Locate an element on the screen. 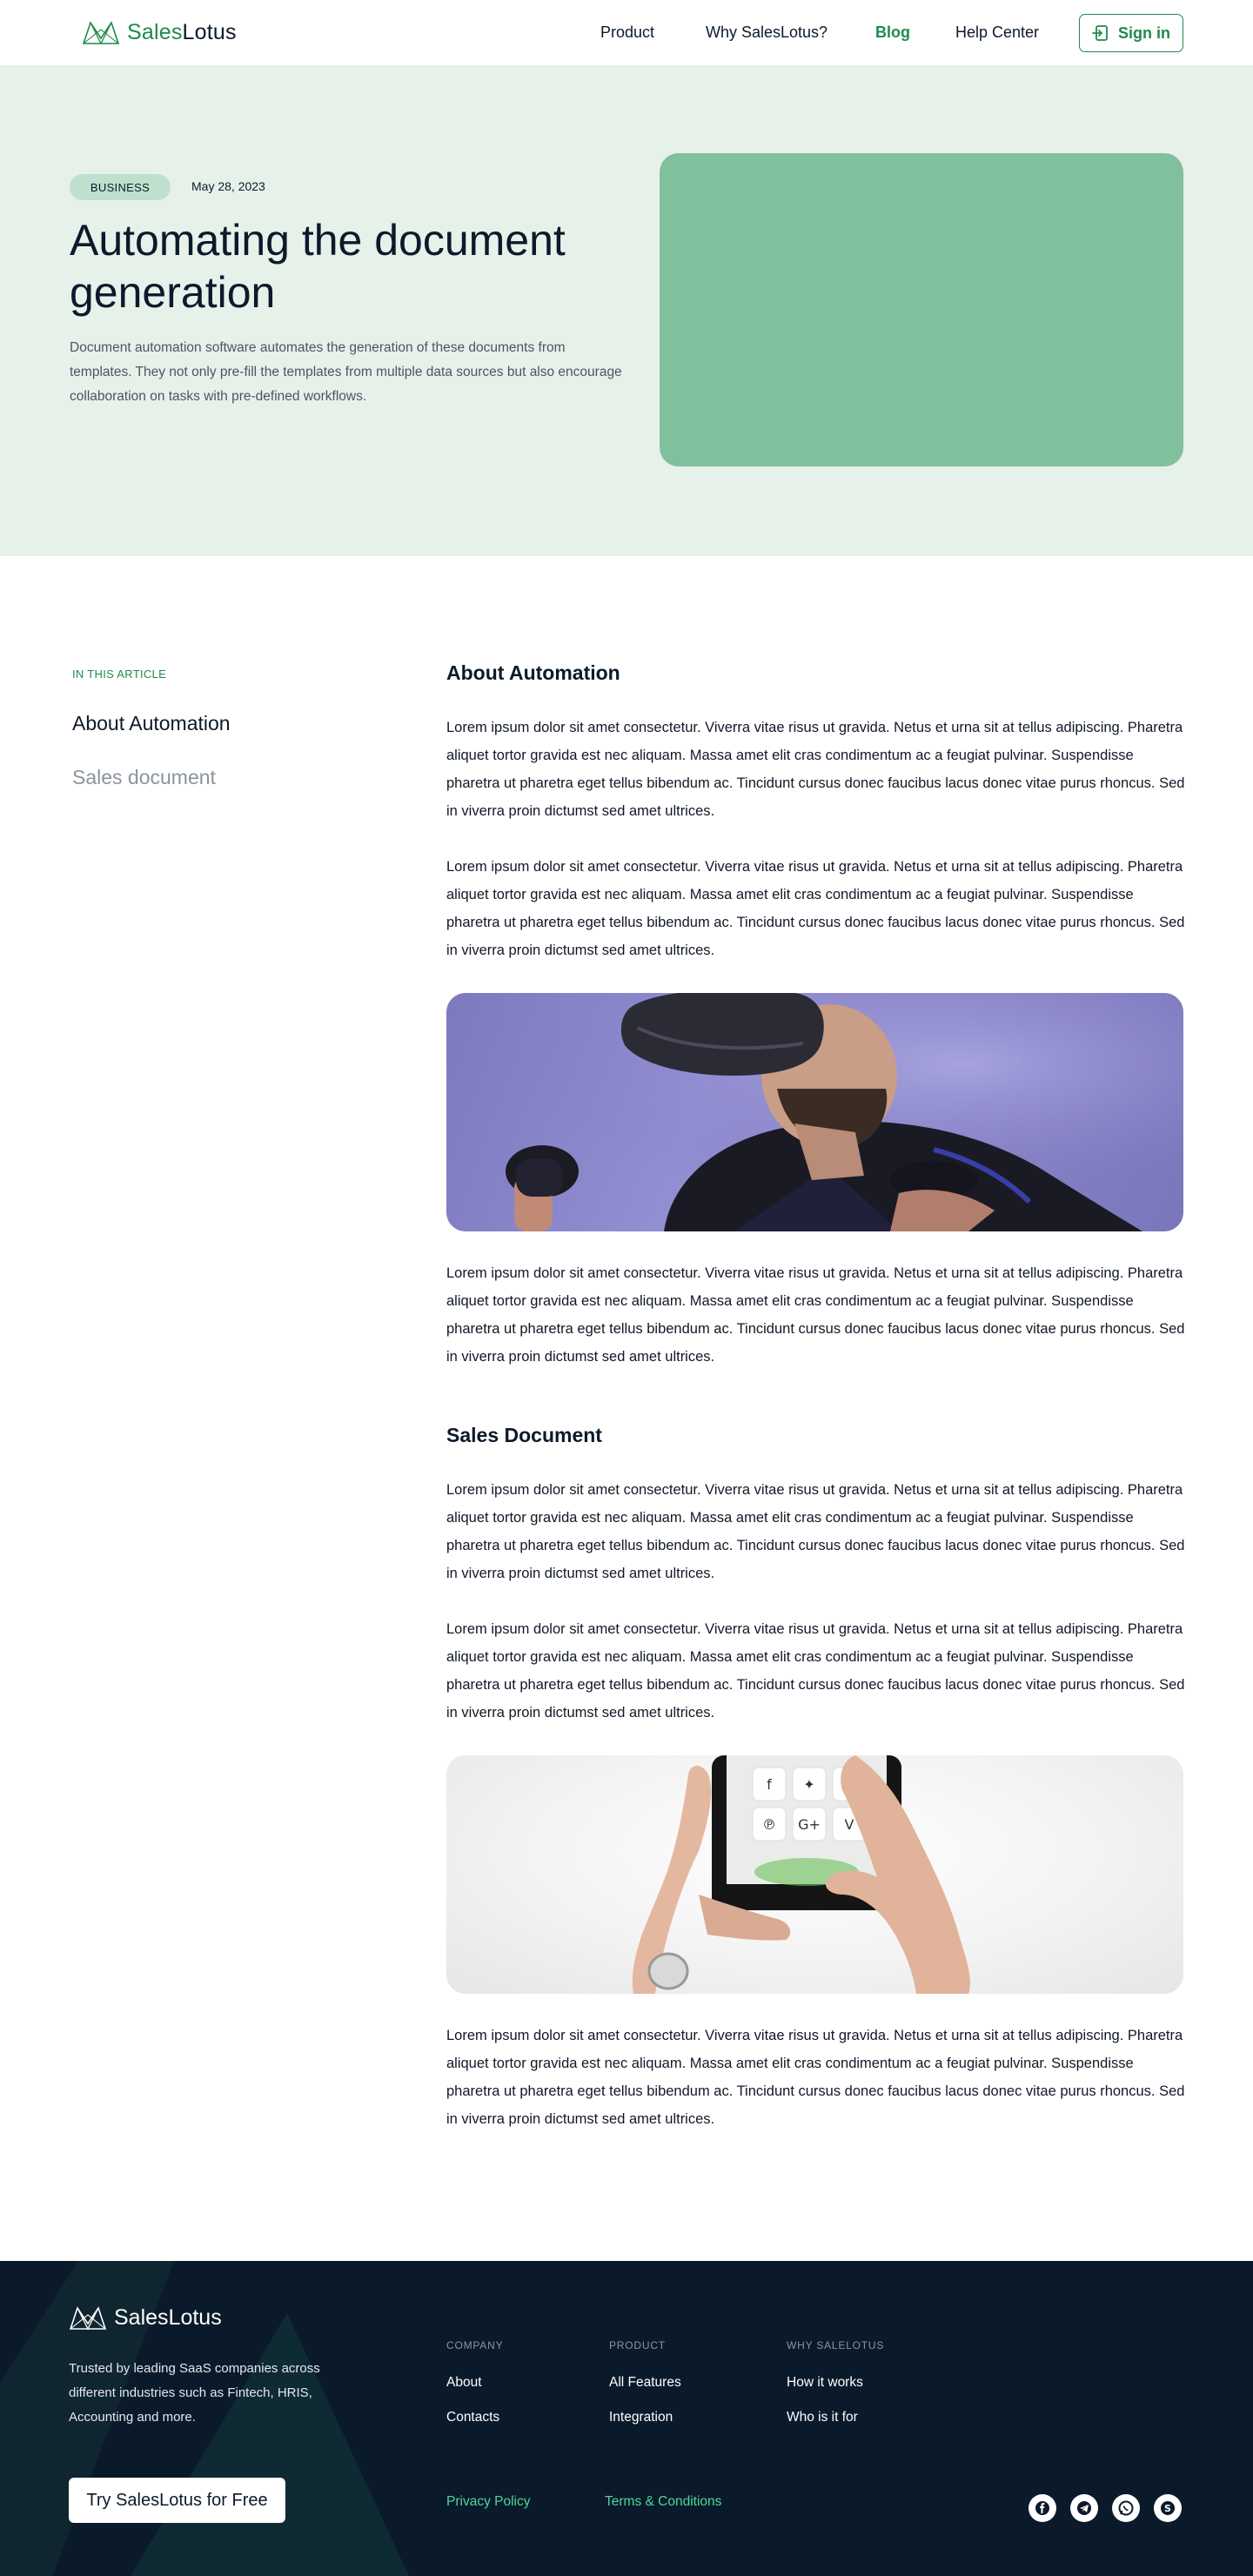  try-free-button: Try SalesLotus for Free is located at coordinates (177, 2500).